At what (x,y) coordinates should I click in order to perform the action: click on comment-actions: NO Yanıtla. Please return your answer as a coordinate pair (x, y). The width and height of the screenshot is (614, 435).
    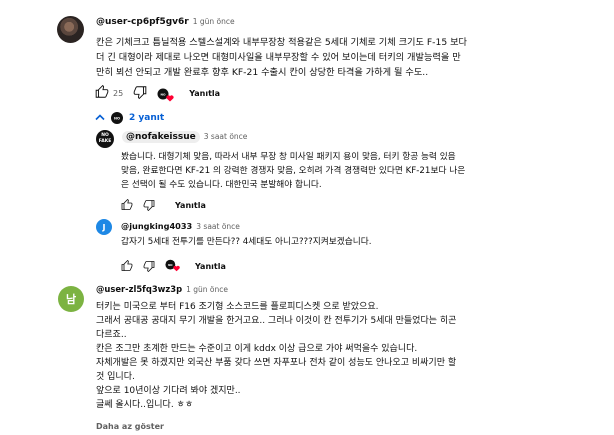
    Looking at the image, I should click on (173, 266).